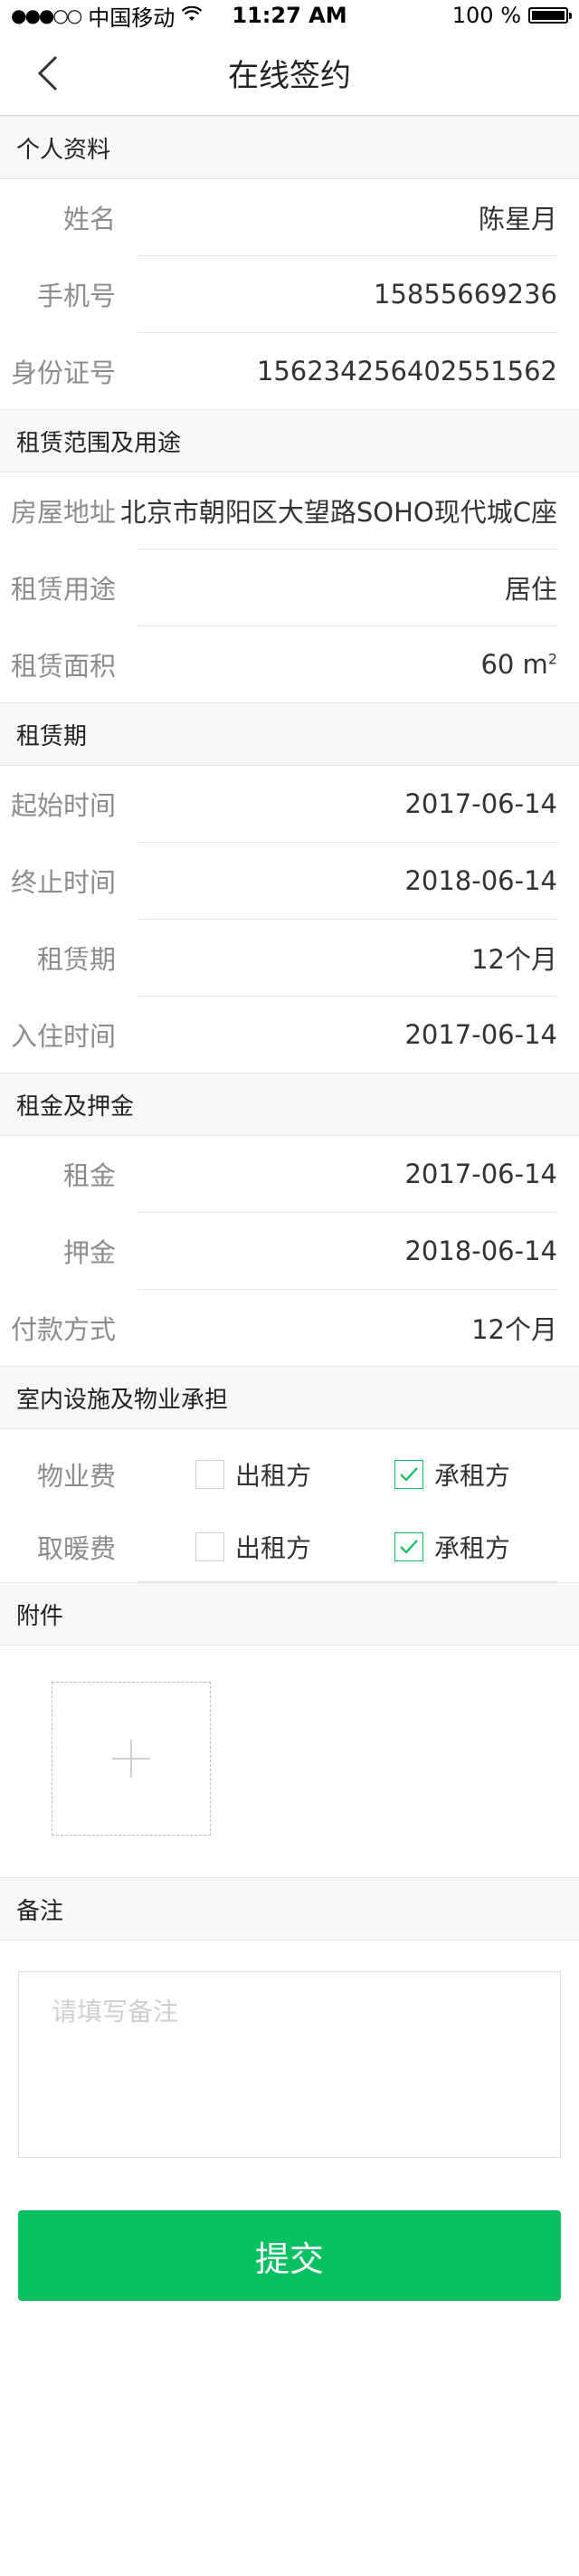  I want to click on upload-button, so click(131, 1759).